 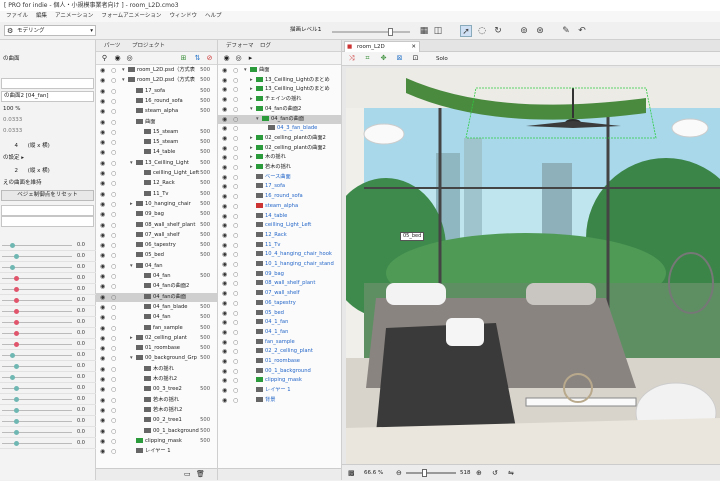 What do you see at coordinates (442, 59) in the screenshot?
I see `solo-toggle: Solo` at bounding box center [442, 59].